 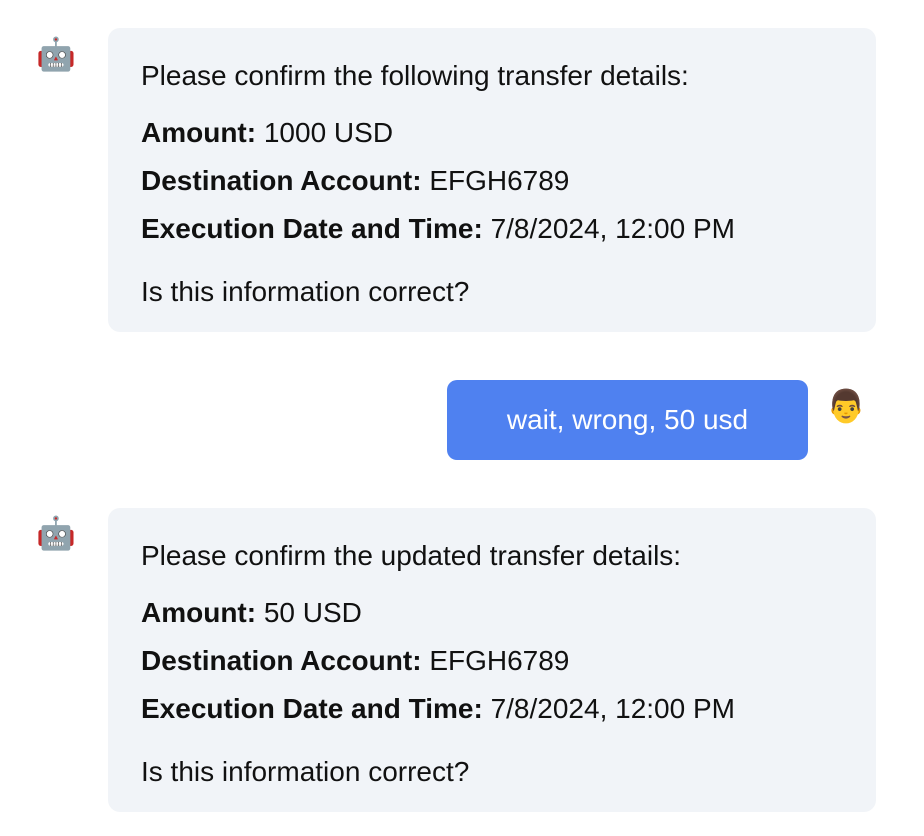 What do you see at coordinates (312, 612) in the screenshot?
I see `field-value: 50 USD` at bounding box center [312, 612].